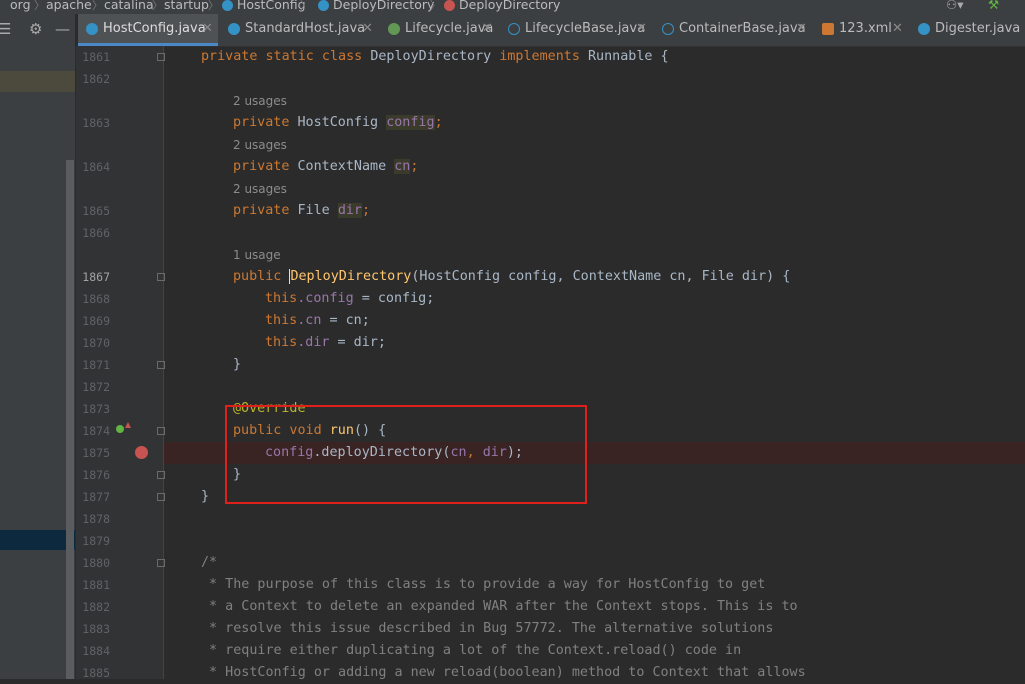  I want to click on code-token: () {, so click(370, 430).